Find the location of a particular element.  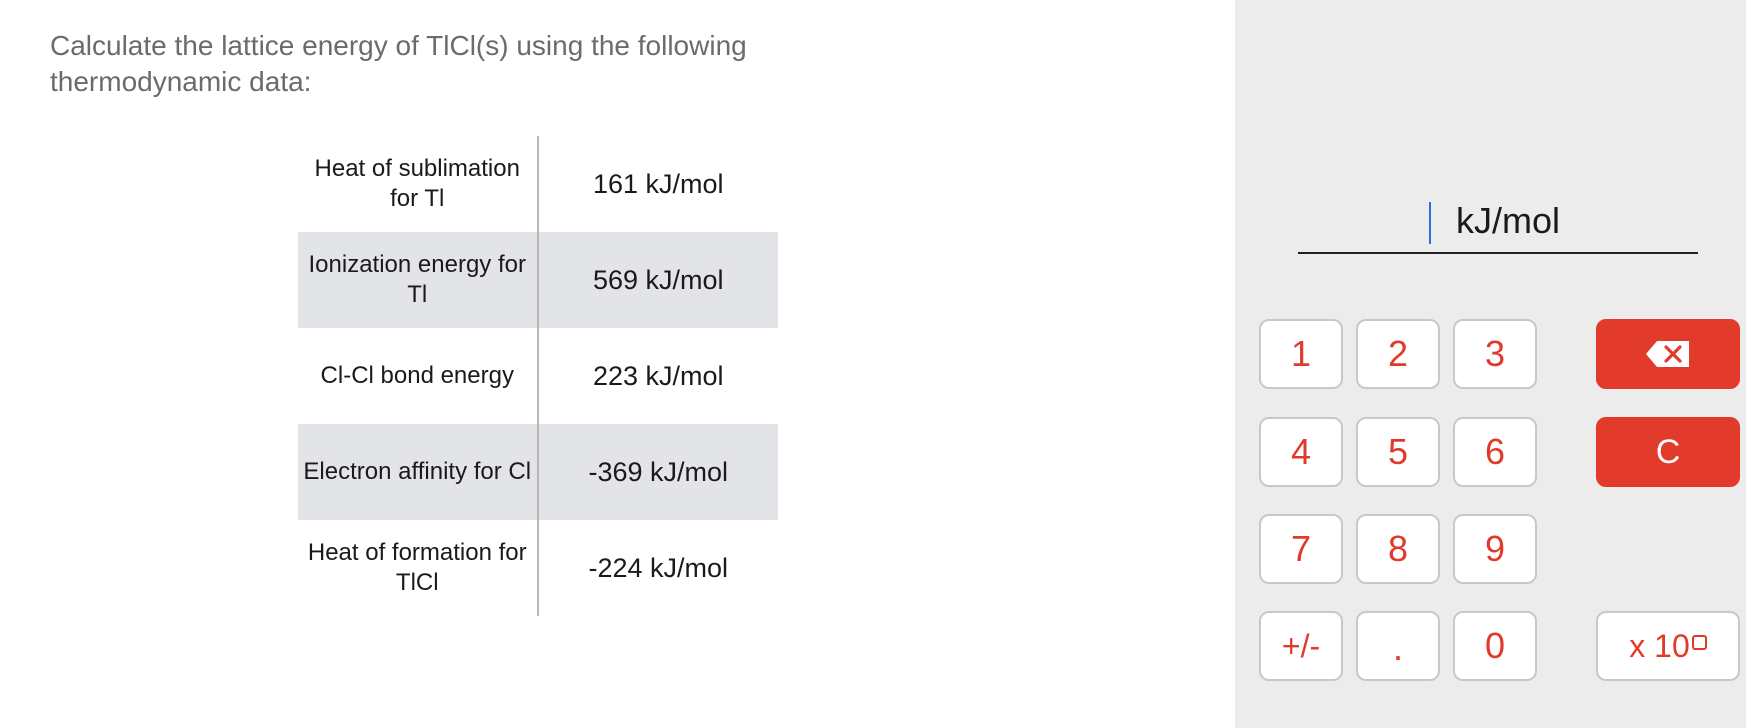

row-label: Heat of sublimation for Tl is located at coordinates (417, 183).